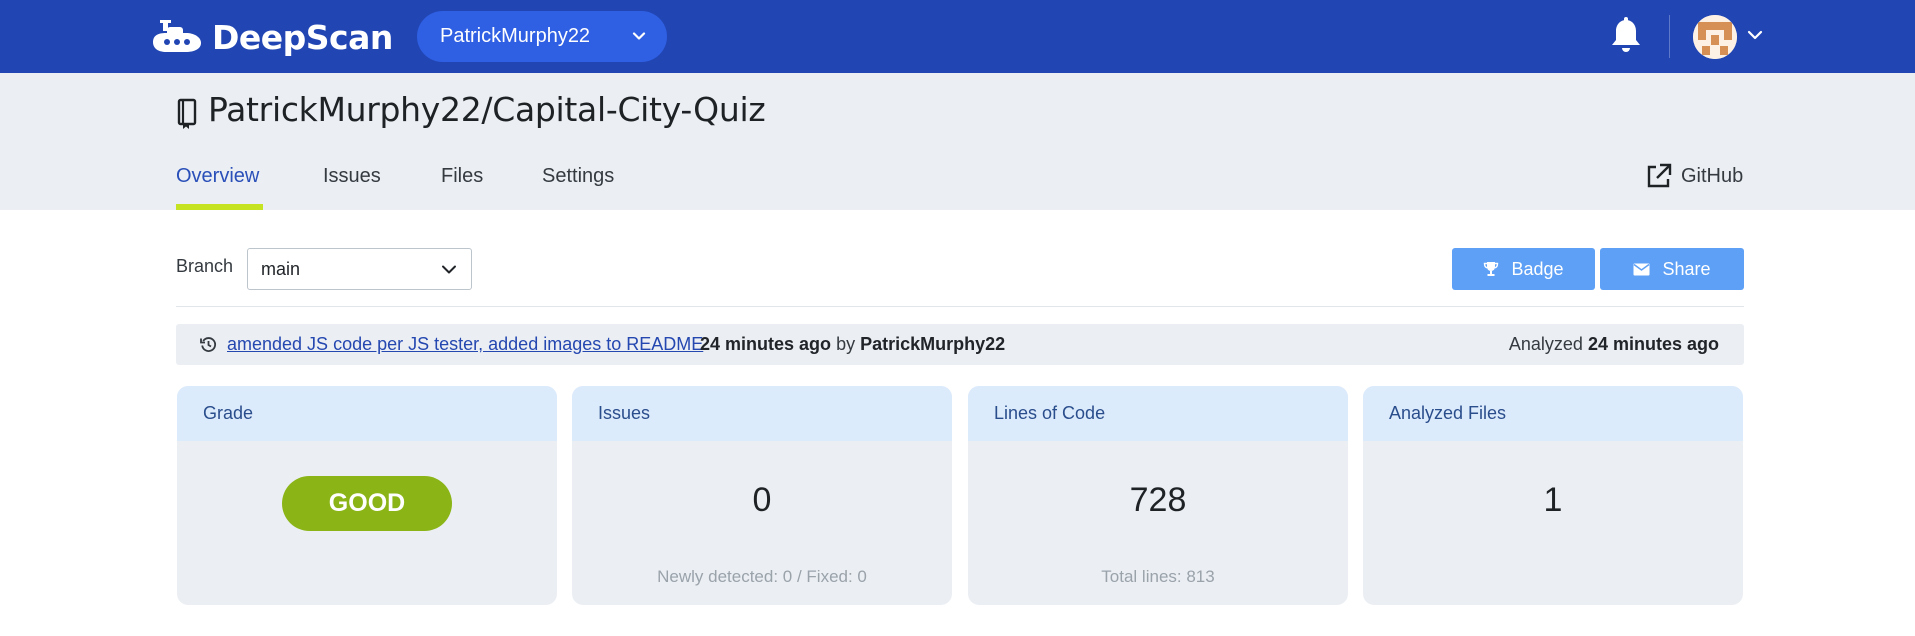  Describe the element at coordinates (367, 503) in the screenshot. I see `grade-badge: GOOD` at that location.